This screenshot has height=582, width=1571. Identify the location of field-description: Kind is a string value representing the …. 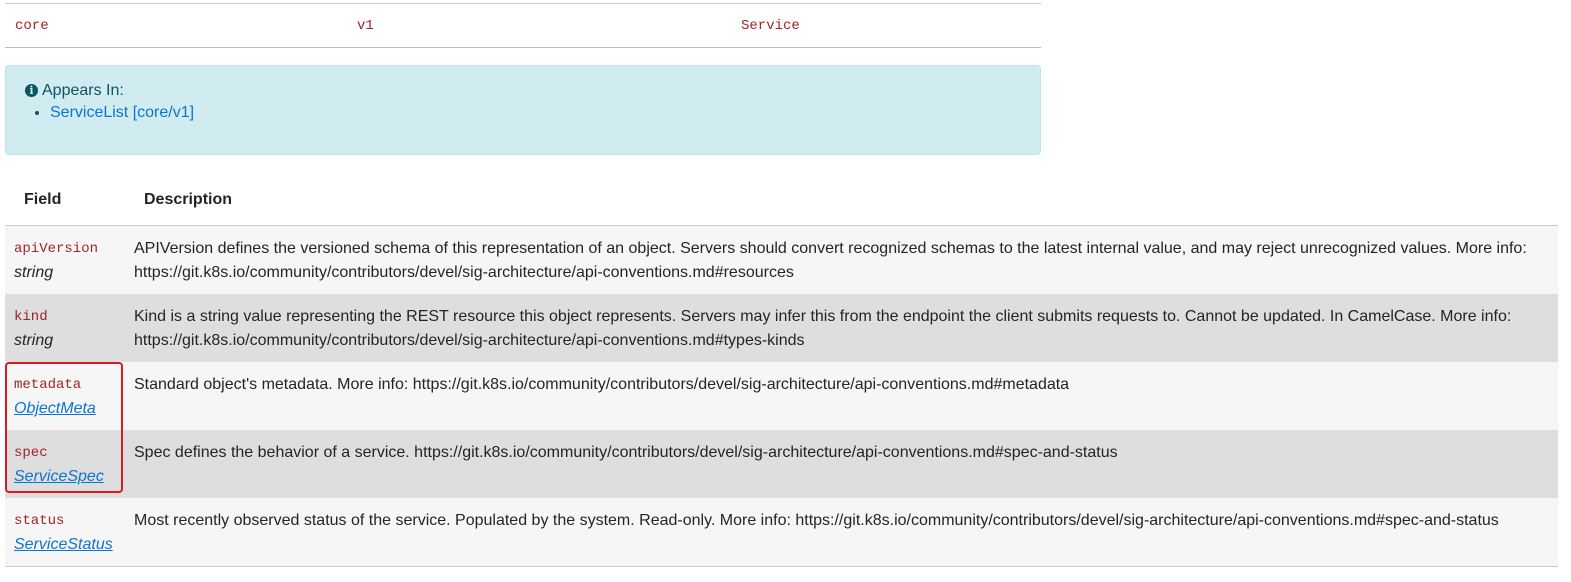
(823, 328).